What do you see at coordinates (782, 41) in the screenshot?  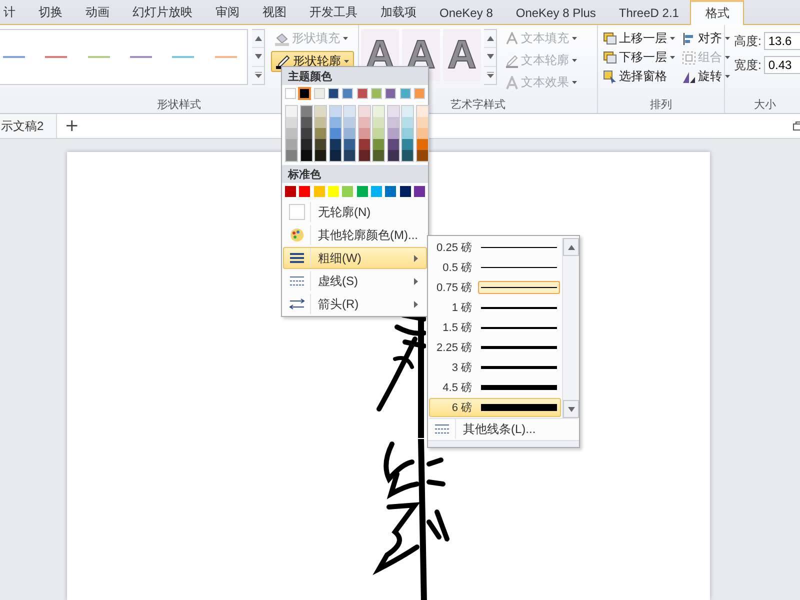 I see `size-input: 13.6` at bounding box center [782, 41].